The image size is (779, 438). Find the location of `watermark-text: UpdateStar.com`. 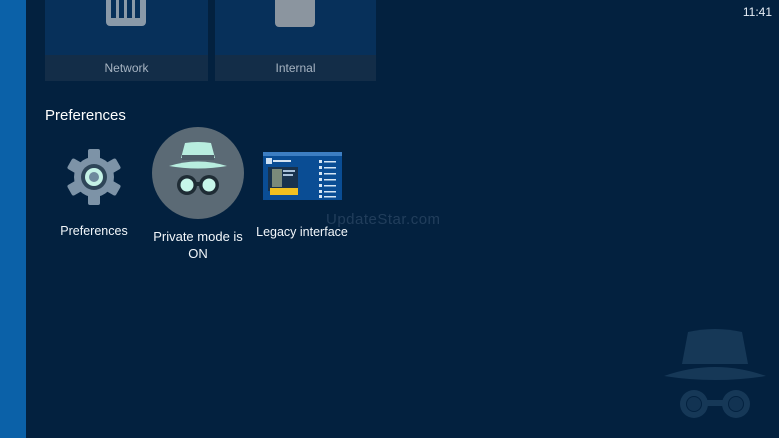

watermark-text: UpdateStar.com is located at coordinates (383, 219).